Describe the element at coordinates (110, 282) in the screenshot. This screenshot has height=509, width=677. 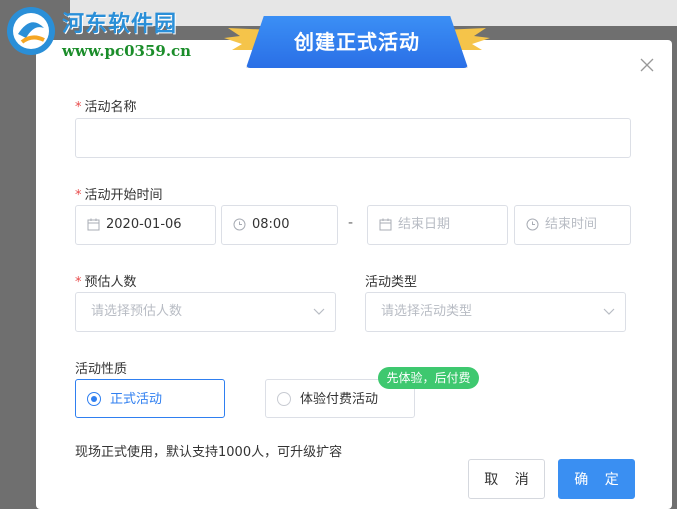
I see `people-estimate-label-text: 预估人数` at that location.